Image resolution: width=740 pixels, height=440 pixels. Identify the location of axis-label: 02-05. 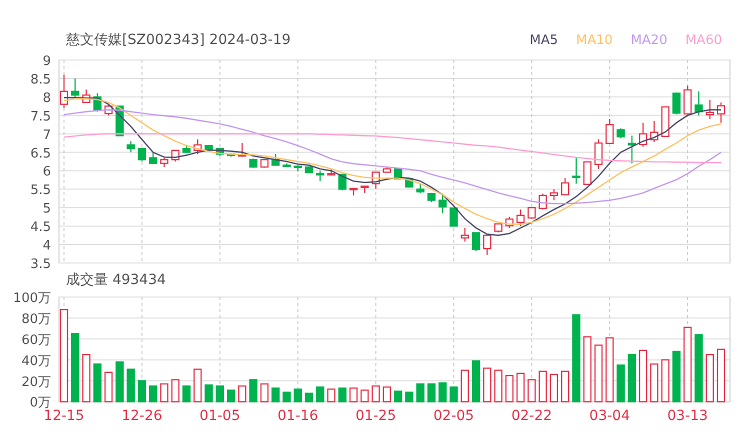
(453, 416).